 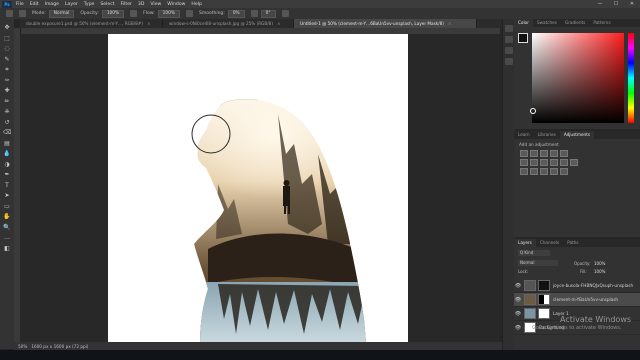 What do you see at coordinates (509, 50) in the screenshot?
I see `brush-panel-icon` at bounding box center [509, 50].